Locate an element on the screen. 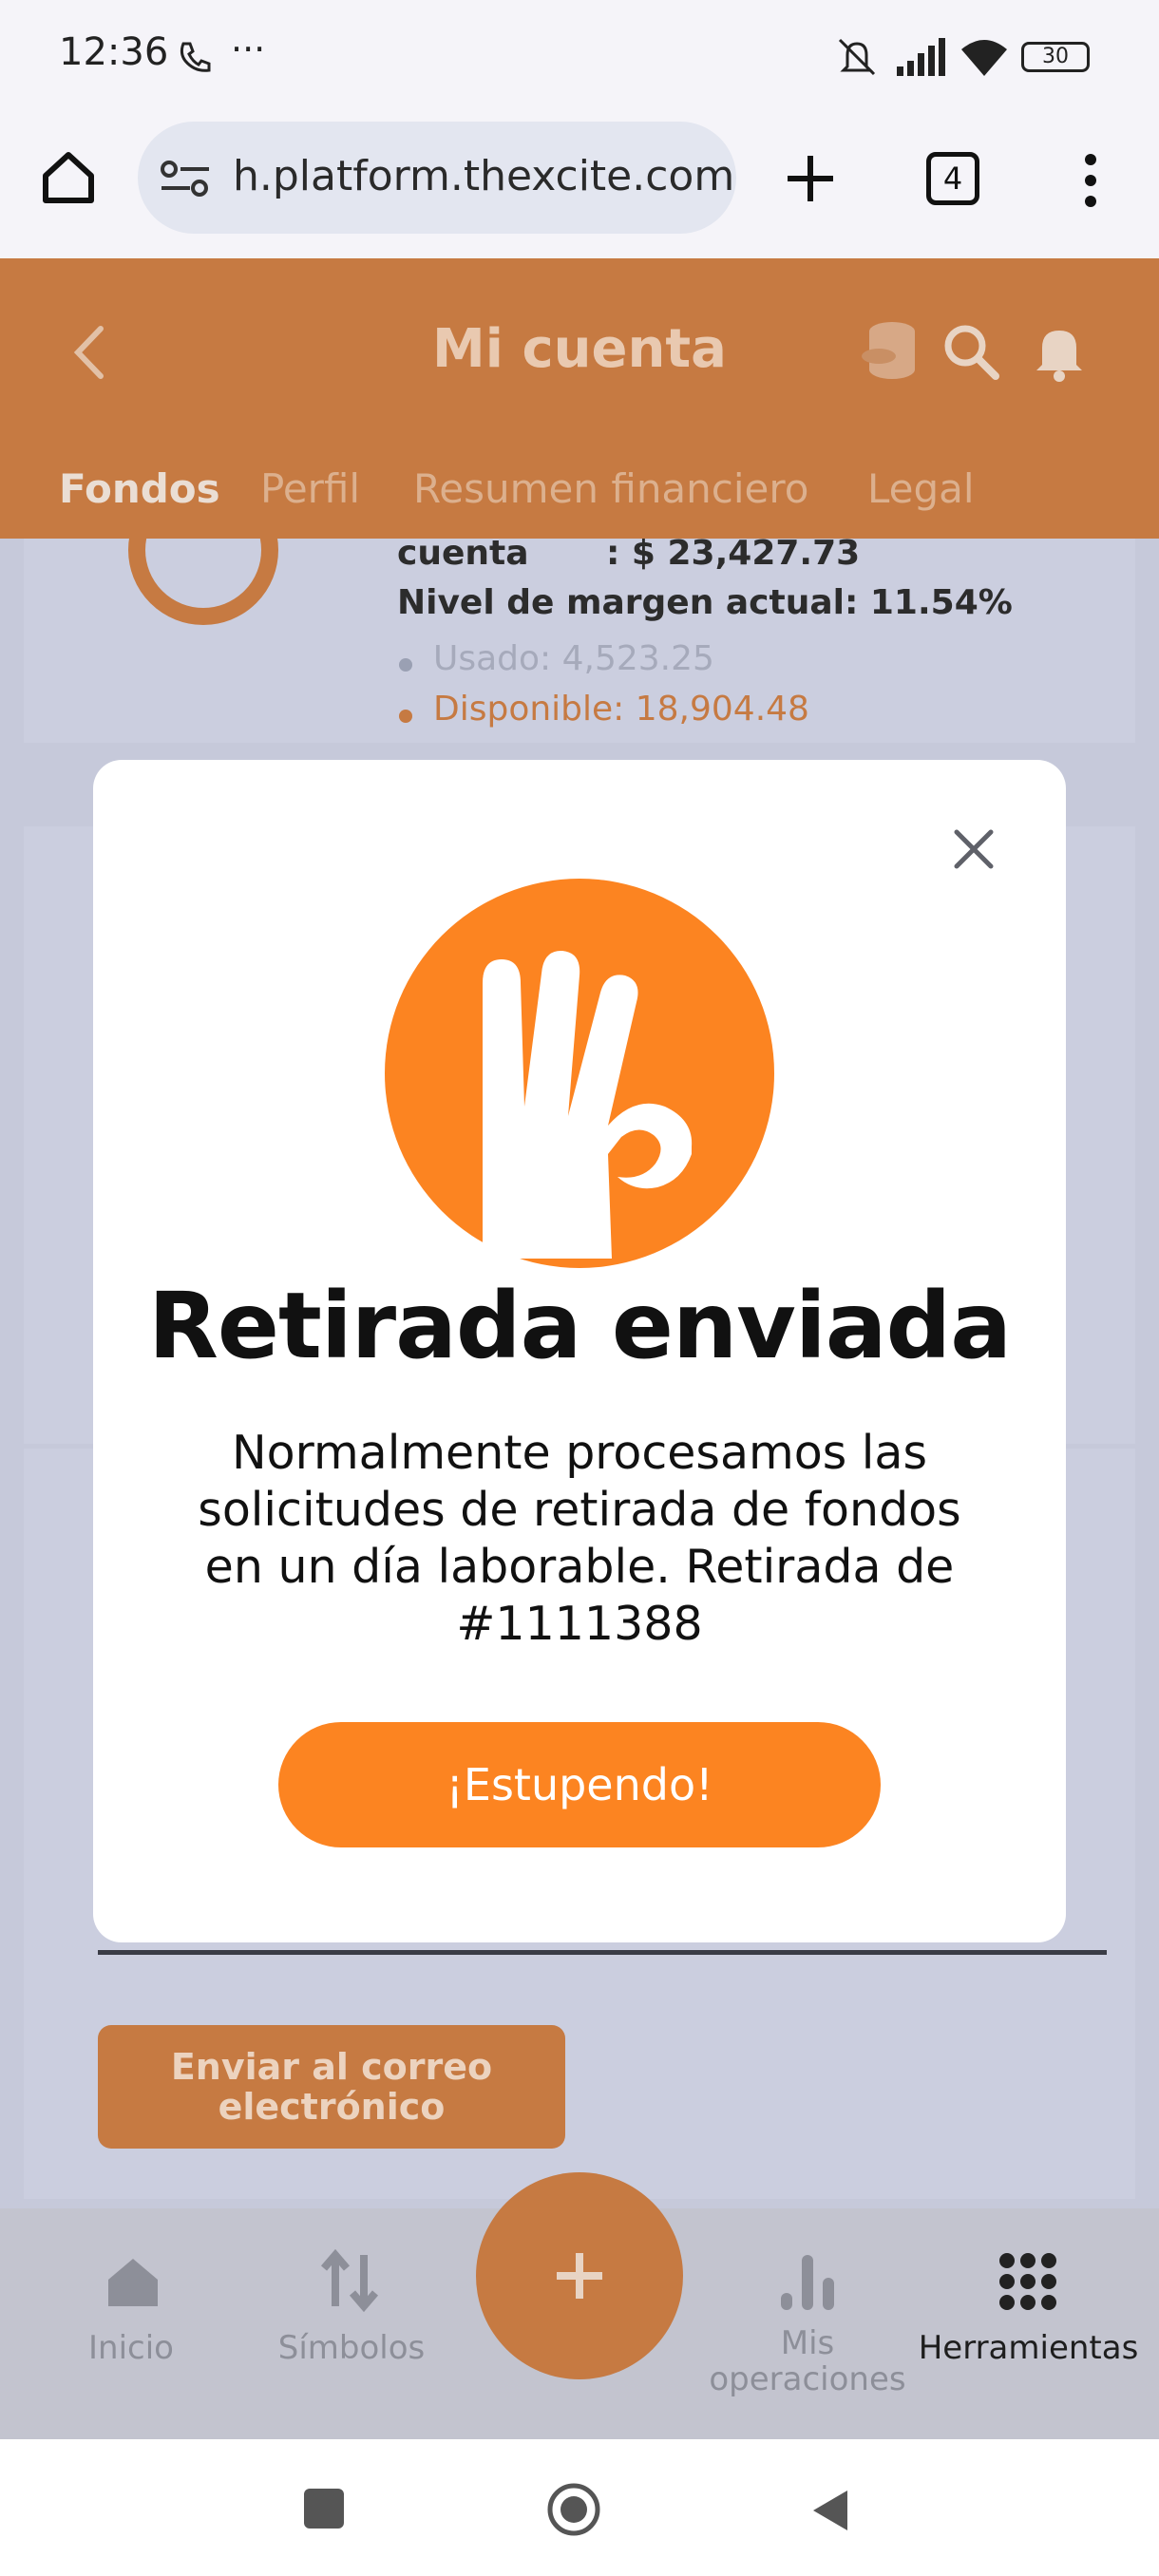 The width and height of the screenshot is (1159, 2576). chart-icon is located at coordinates (807, 2280).